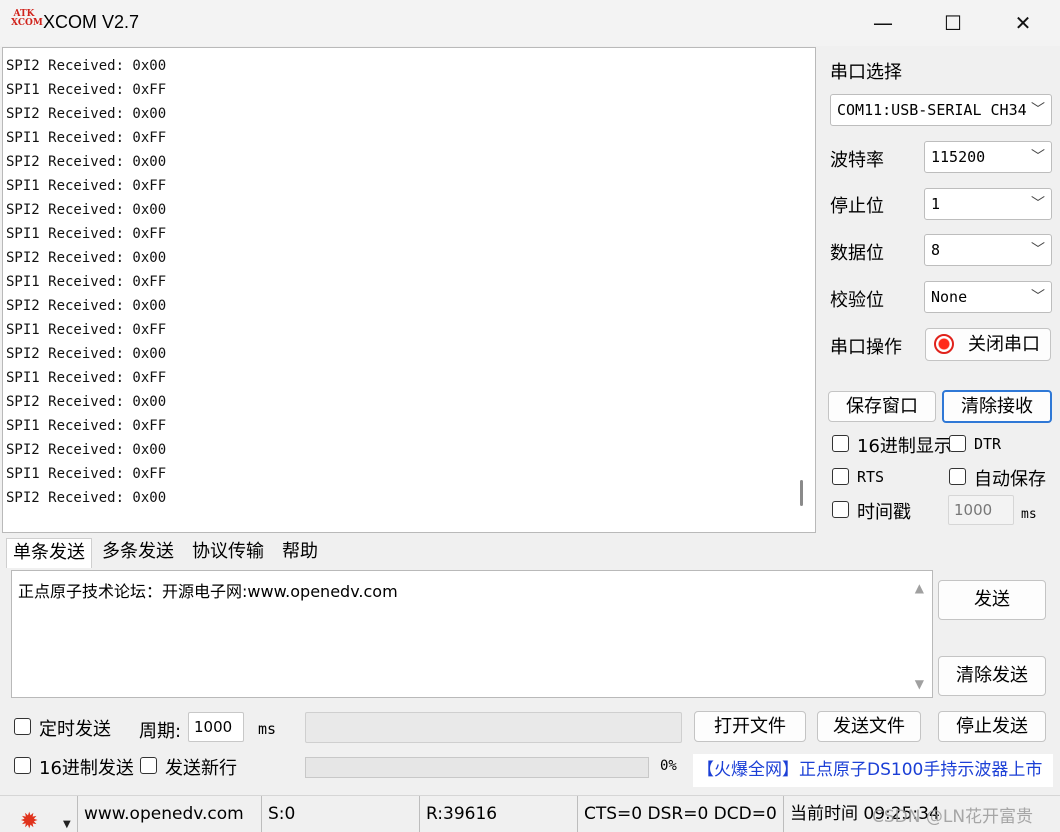  Describe the element at coordinates (49, 553) in the screenshot. I see `tab-single-send: 单条发送` at that location.